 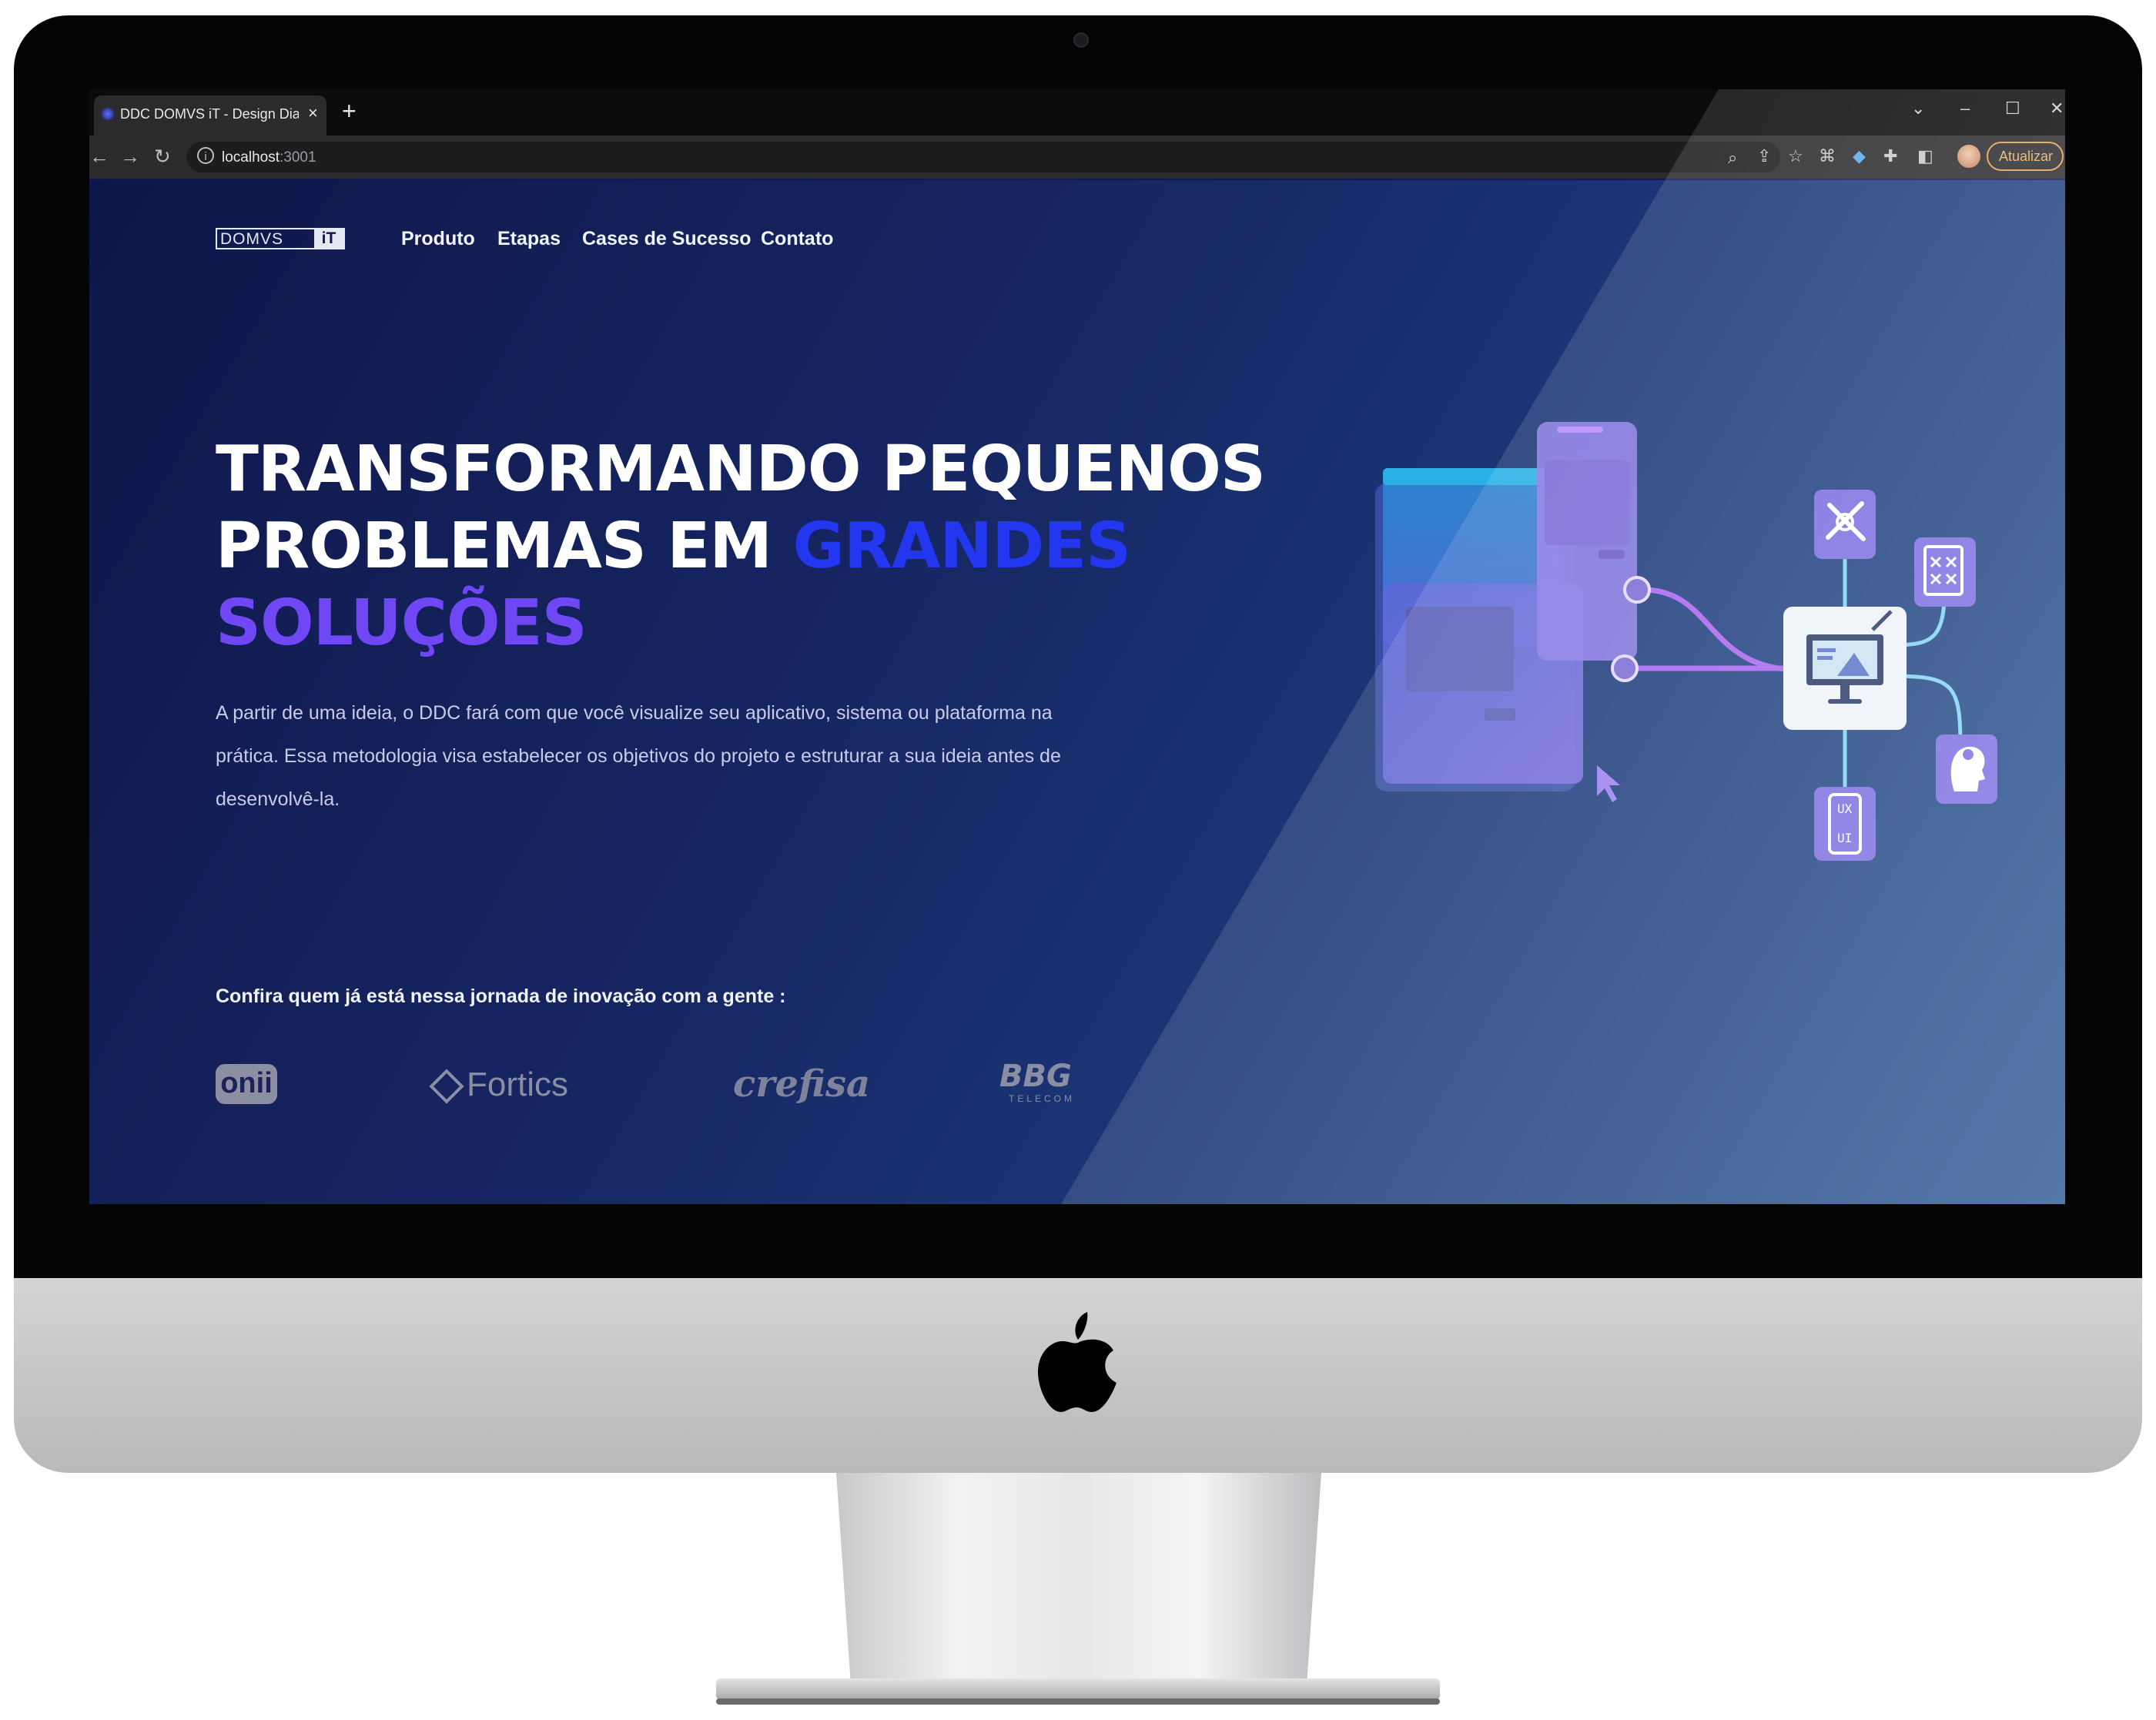 I want to click on back-icon: ←, so click(x=99, y=157).